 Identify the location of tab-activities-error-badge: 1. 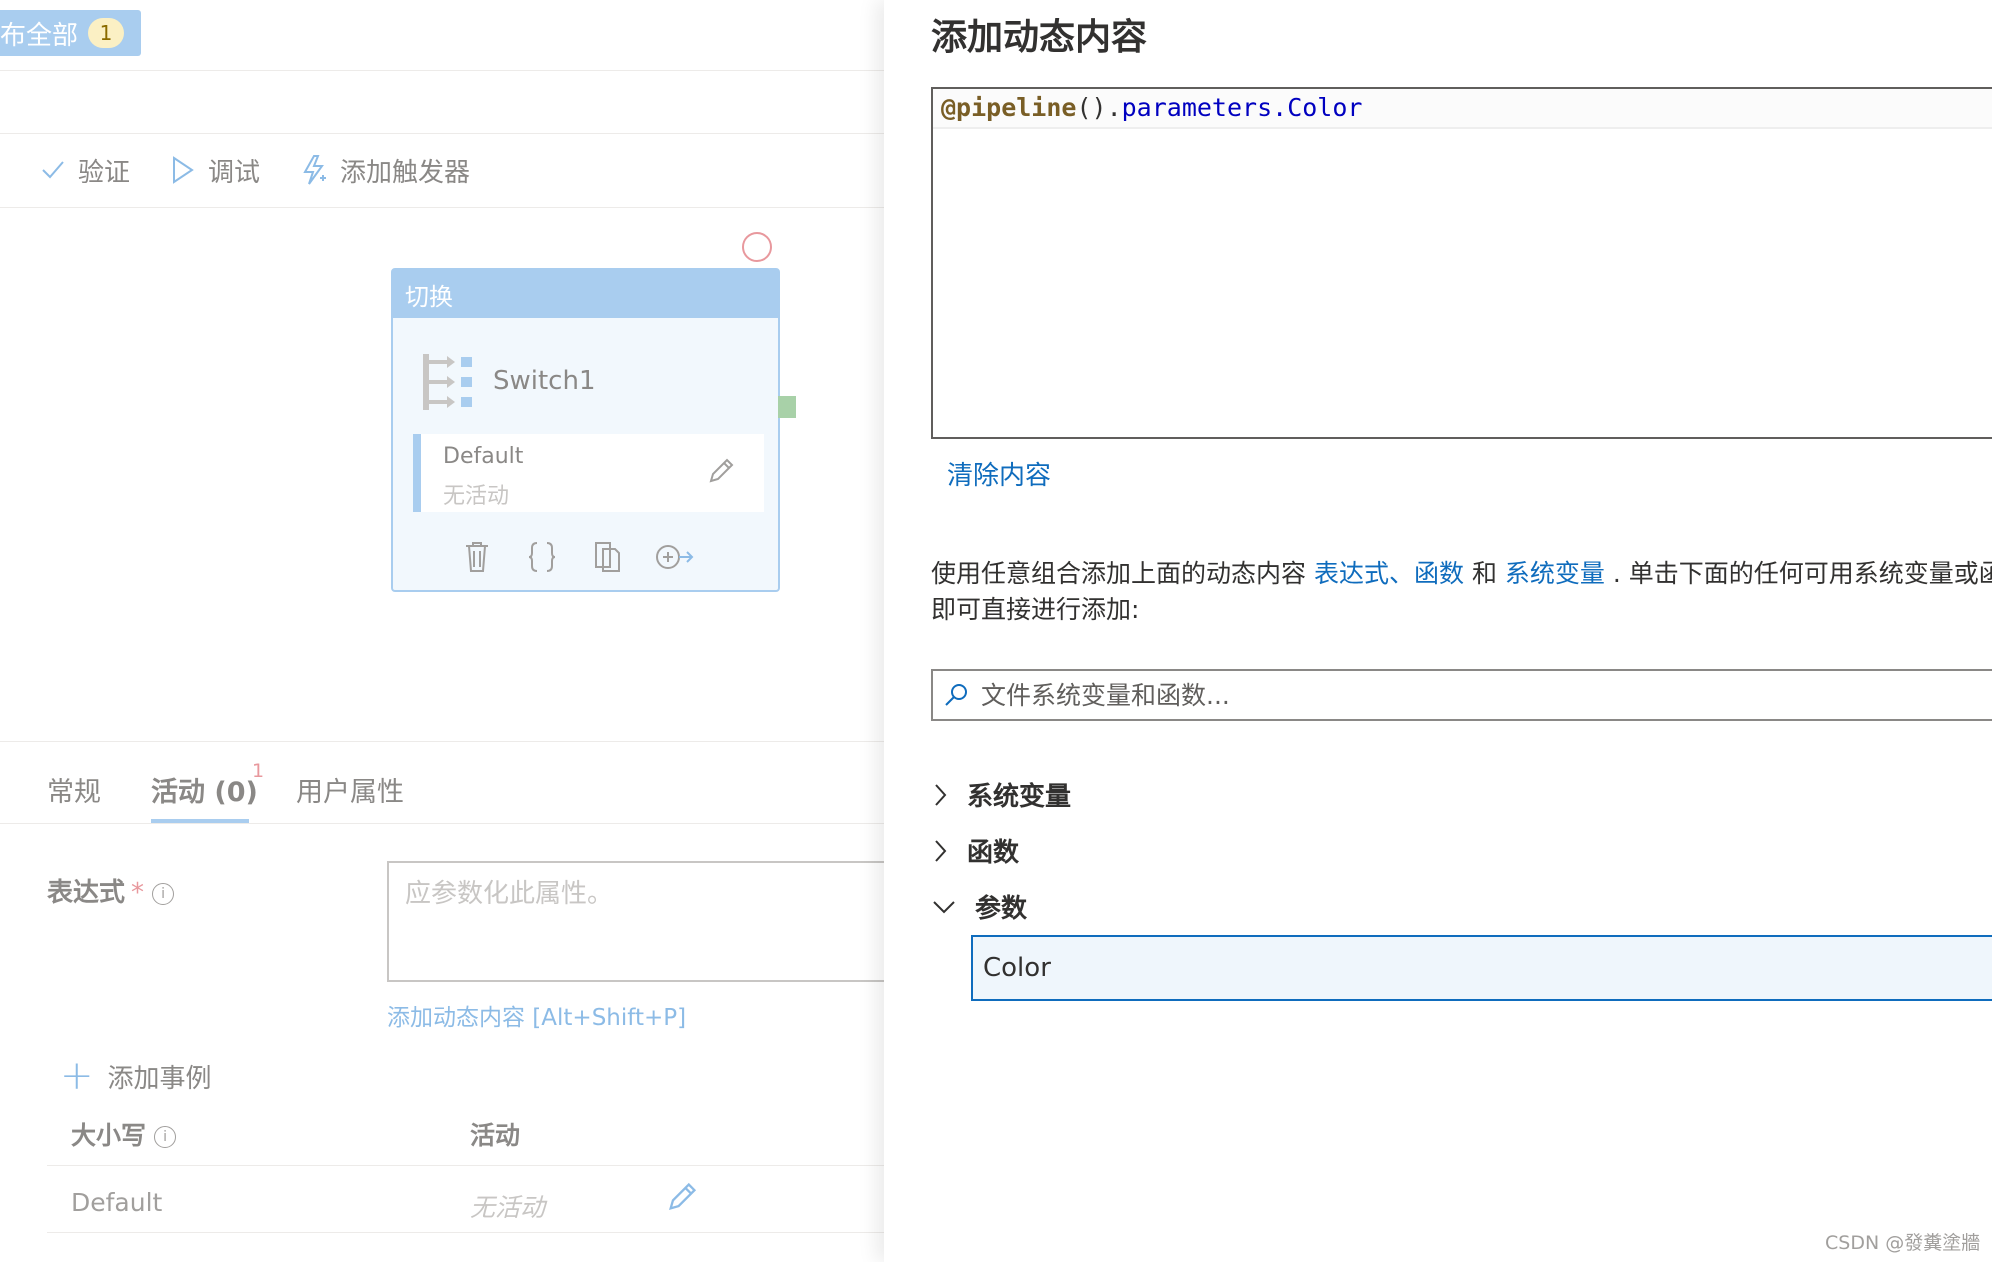
(258, 771).